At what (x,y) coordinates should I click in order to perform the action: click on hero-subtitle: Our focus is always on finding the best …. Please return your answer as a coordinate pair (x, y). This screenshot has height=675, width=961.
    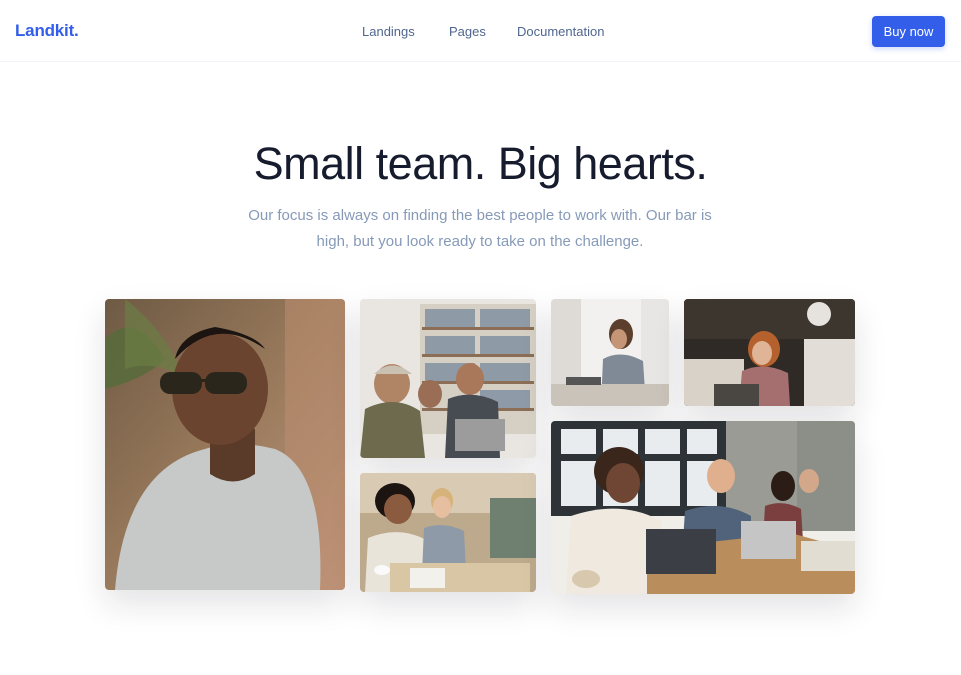
    Looking at the image, I should click on (480, 228).